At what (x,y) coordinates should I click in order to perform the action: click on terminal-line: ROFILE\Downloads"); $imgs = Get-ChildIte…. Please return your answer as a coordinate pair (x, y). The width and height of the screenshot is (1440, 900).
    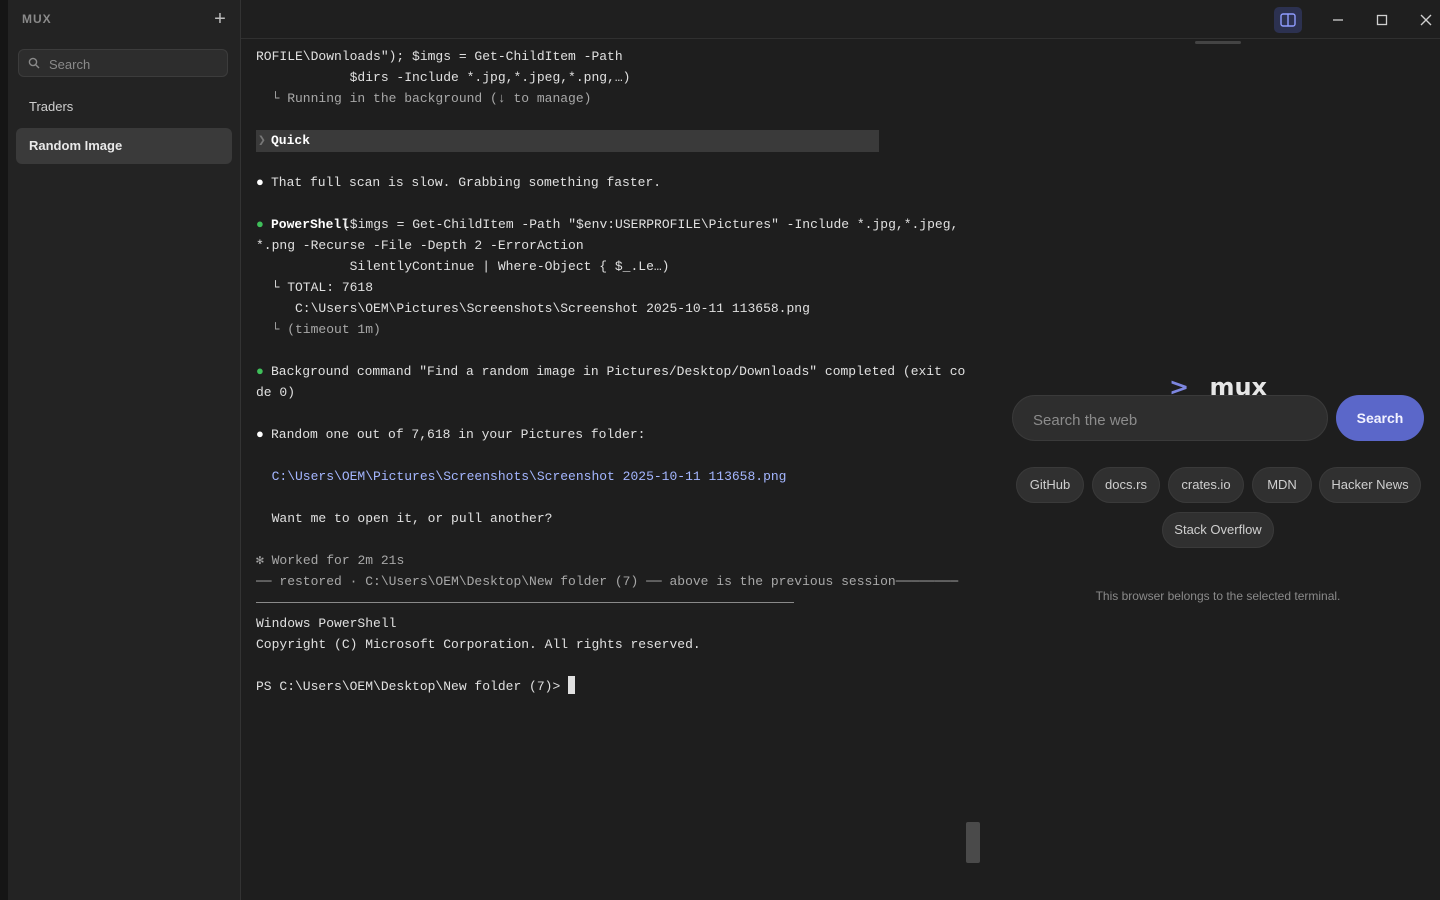
    Looking at the image, I should click on (439, 56).